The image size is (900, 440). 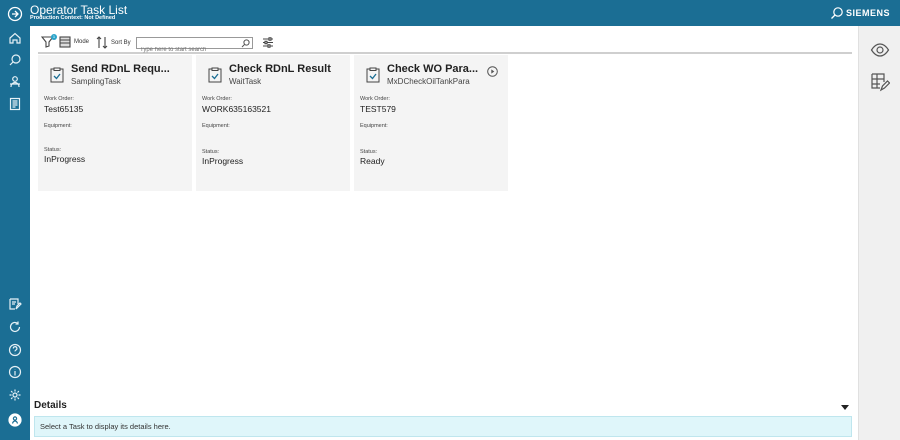 What do you see at coordinates (15, 233) in the screenshot?
I see `left-nav` at bounding box center [15, 233].